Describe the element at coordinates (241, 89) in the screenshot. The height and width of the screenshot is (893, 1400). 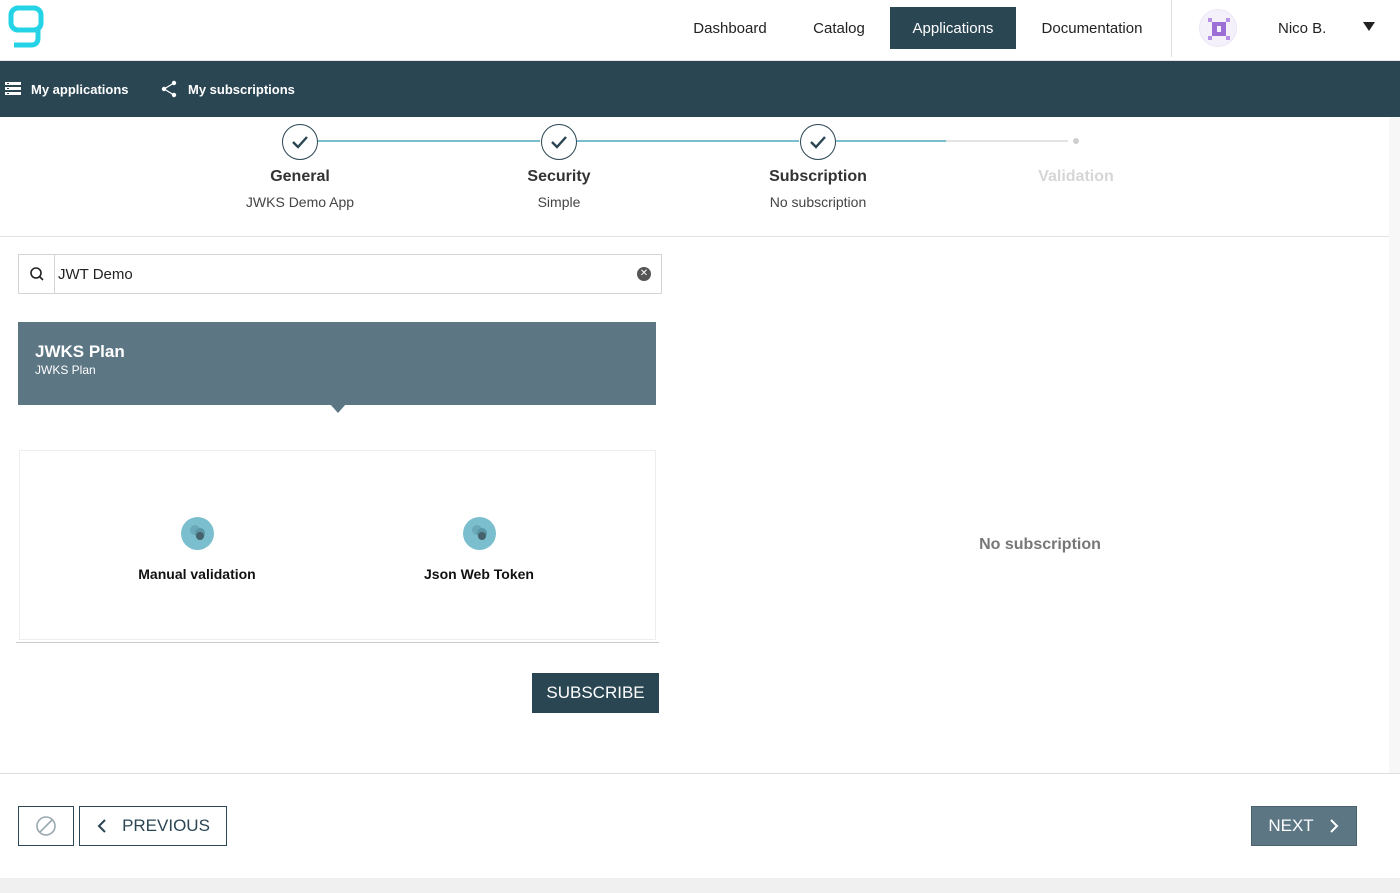
I see `subnav-my-subscriptions-label: My subscriptions` at that location.